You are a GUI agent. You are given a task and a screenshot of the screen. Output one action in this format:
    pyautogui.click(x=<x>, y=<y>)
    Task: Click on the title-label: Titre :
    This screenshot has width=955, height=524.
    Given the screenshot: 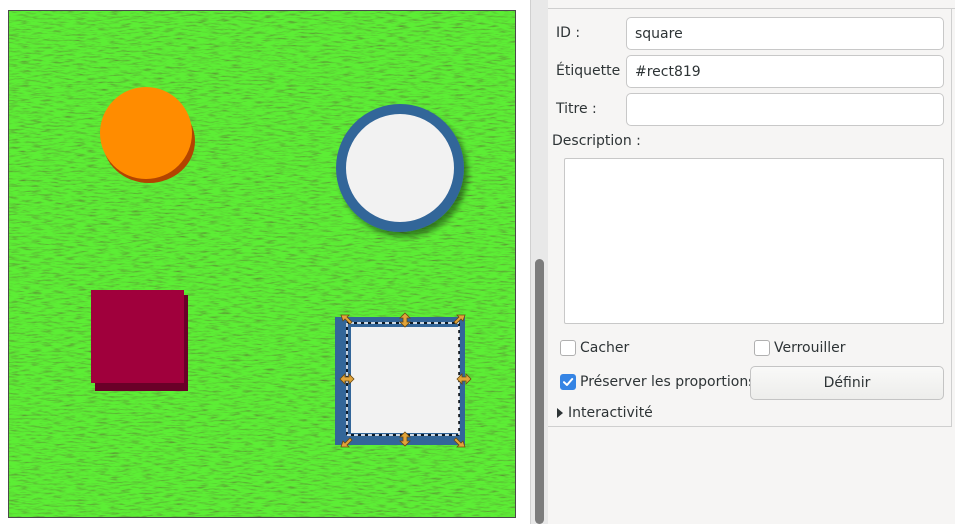 What is the action you would take?
    pyautogui.click(x=576, y=109)
    